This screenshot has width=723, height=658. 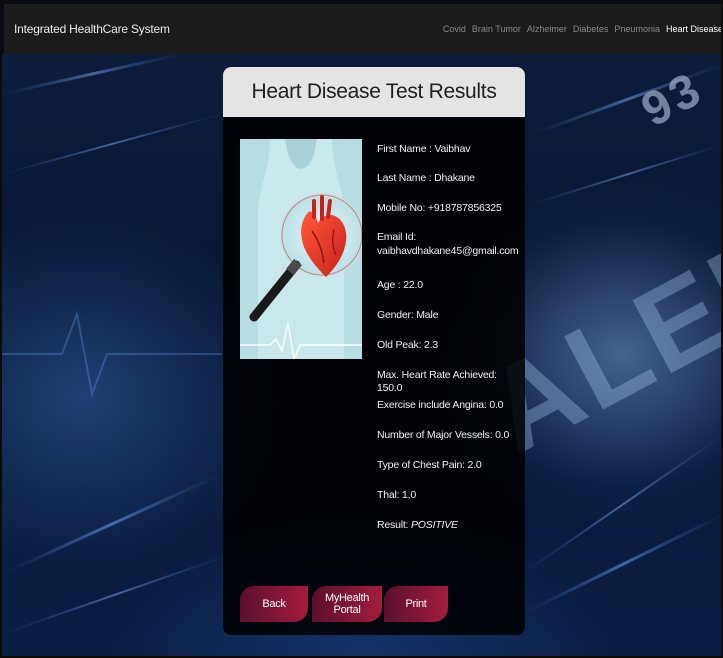 I want to click on brand-title: Integrated HealthCare System, so click(x=92, y=29).